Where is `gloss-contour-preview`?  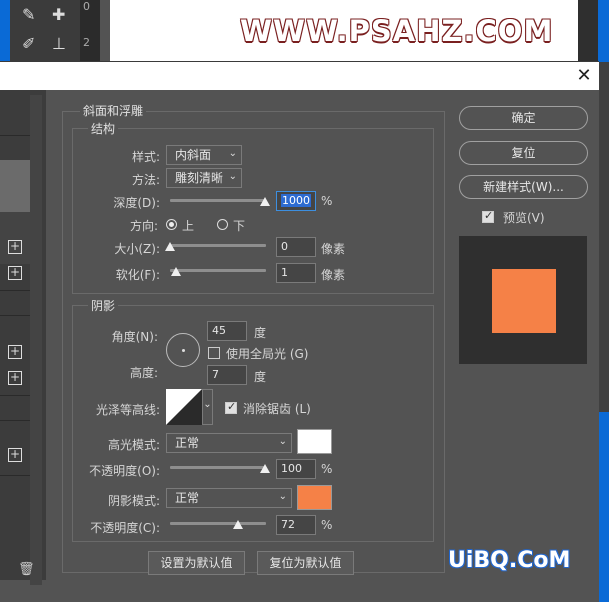
gloss-contour-preview is located at coordinates (184, 407).